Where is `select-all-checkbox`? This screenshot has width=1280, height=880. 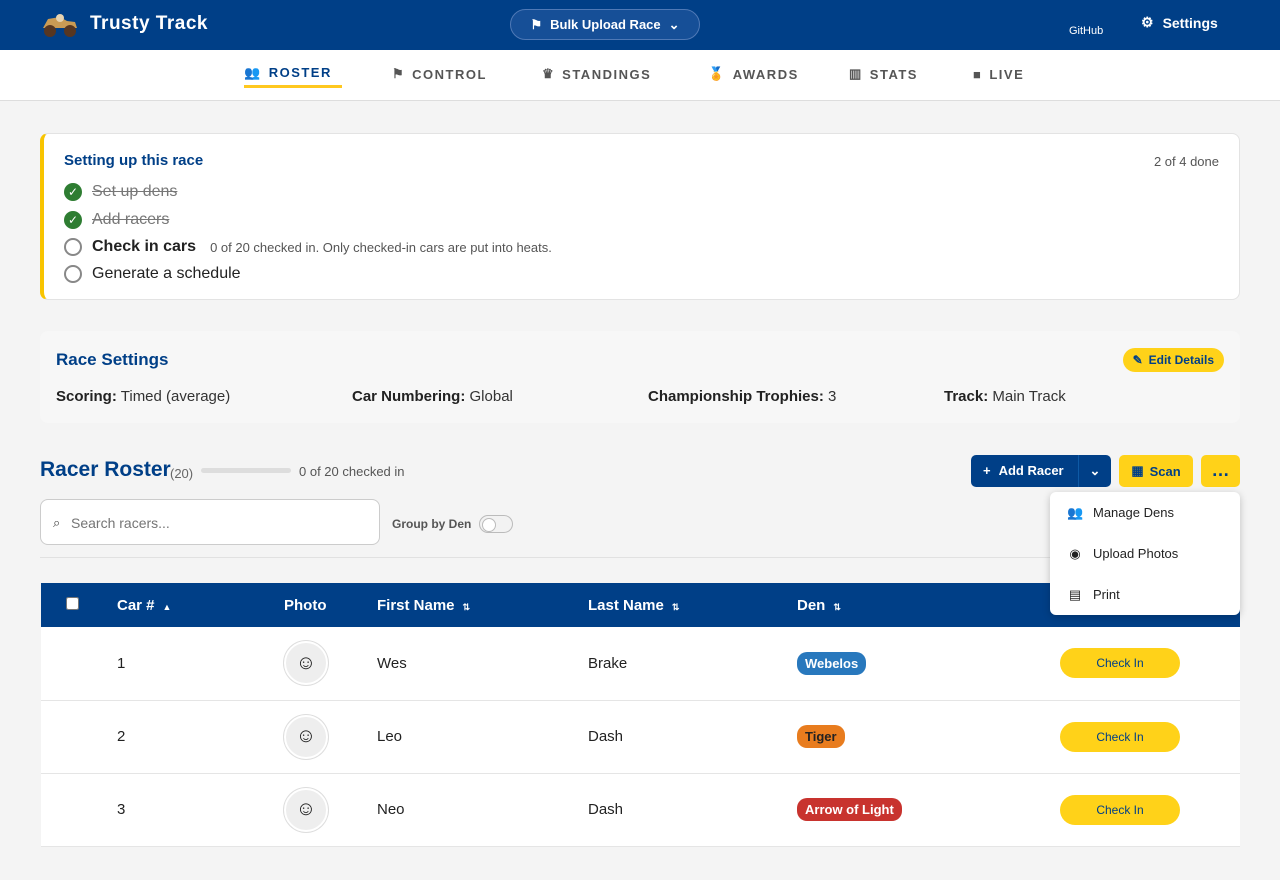
select-all-checkbox is located at coordinates (72, 603).